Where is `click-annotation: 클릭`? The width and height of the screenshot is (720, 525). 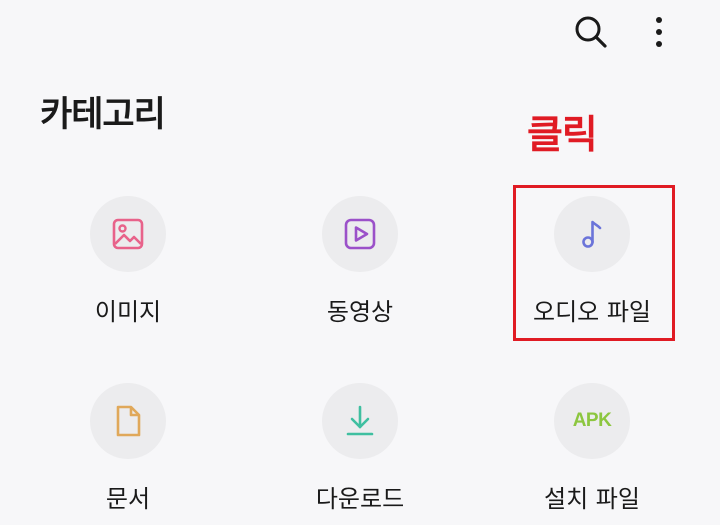
click-annotation: 클릭 is located at coordinates (562, 135).